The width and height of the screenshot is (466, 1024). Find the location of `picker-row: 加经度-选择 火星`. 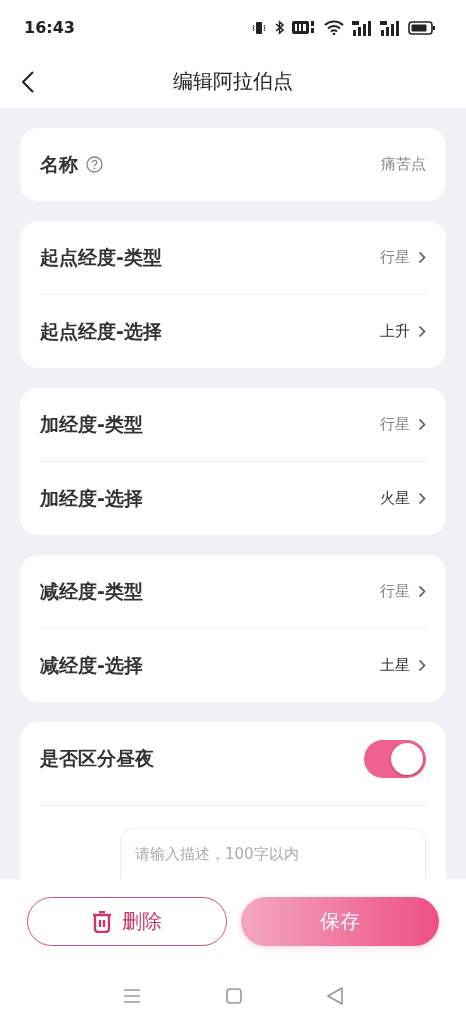

picker-row: 加经度-选择 火星 is located at coordinates (233, 498).